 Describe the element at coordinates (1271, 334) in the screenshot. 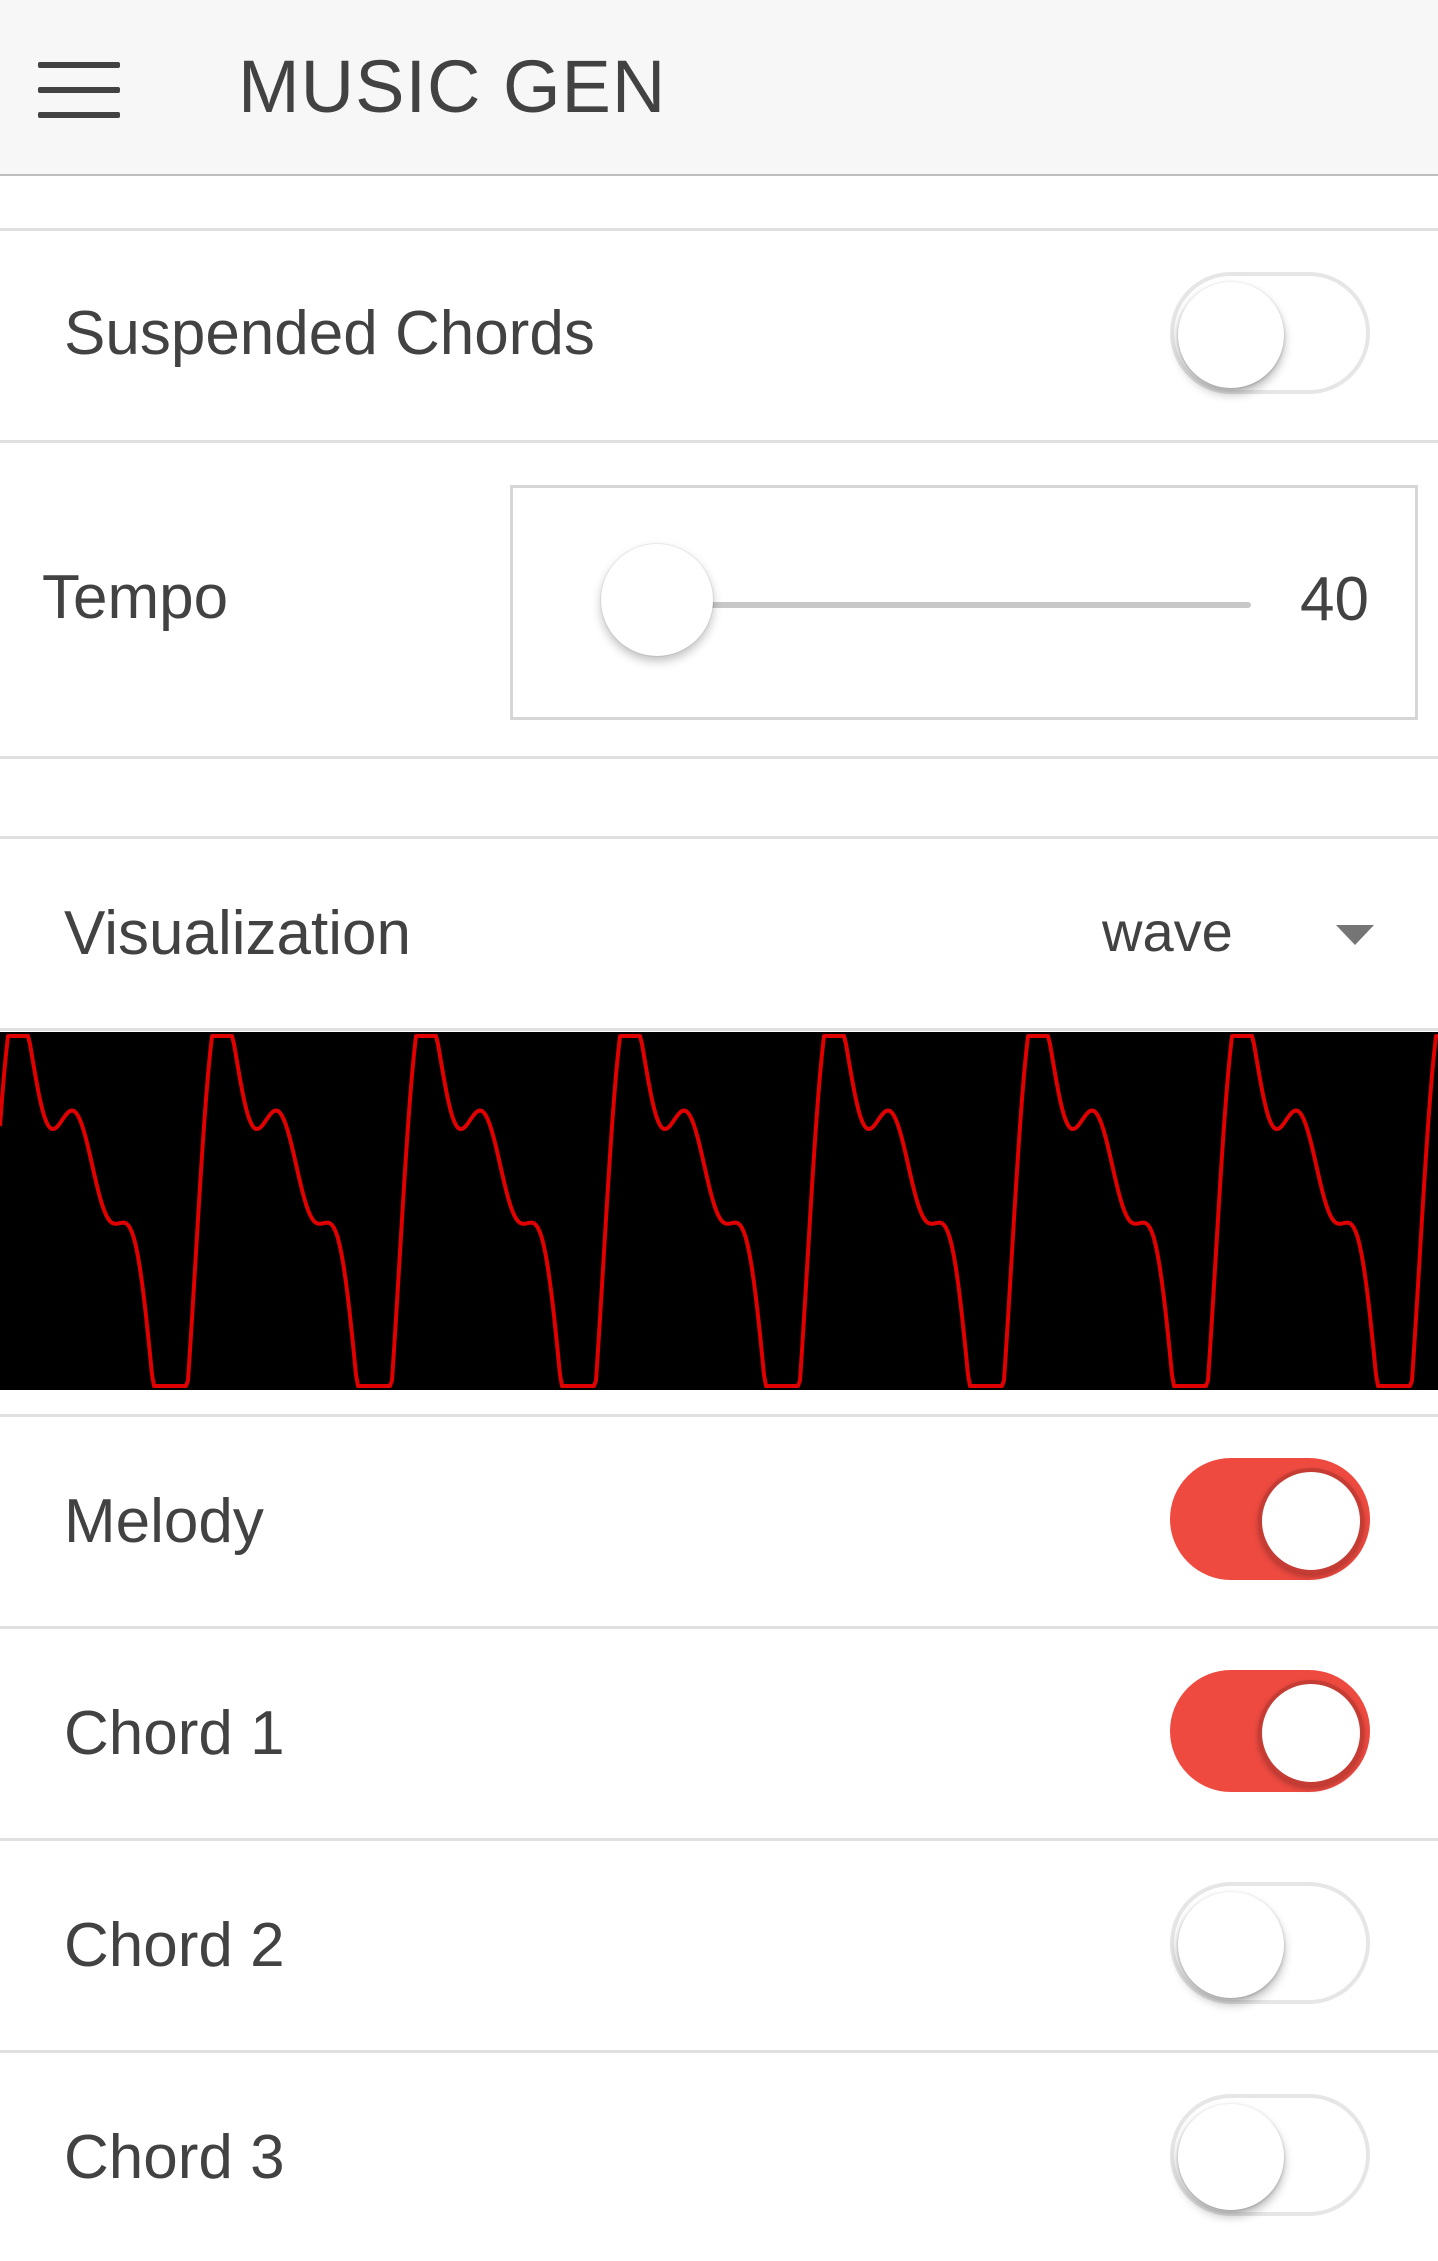

I see `suspended-chords-toggle` at that location.